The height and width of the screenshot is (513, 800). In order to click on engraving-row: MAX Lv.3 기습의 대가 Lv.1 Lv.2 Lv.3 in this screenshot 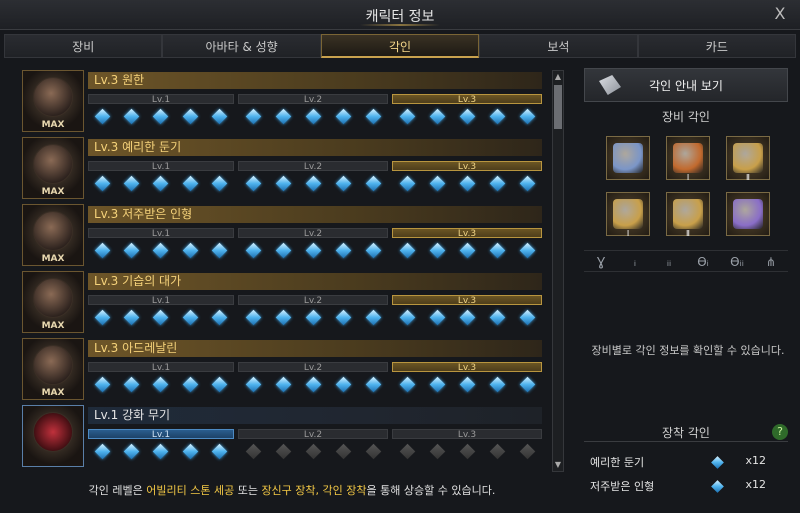, I will do `click(283, 302)`.